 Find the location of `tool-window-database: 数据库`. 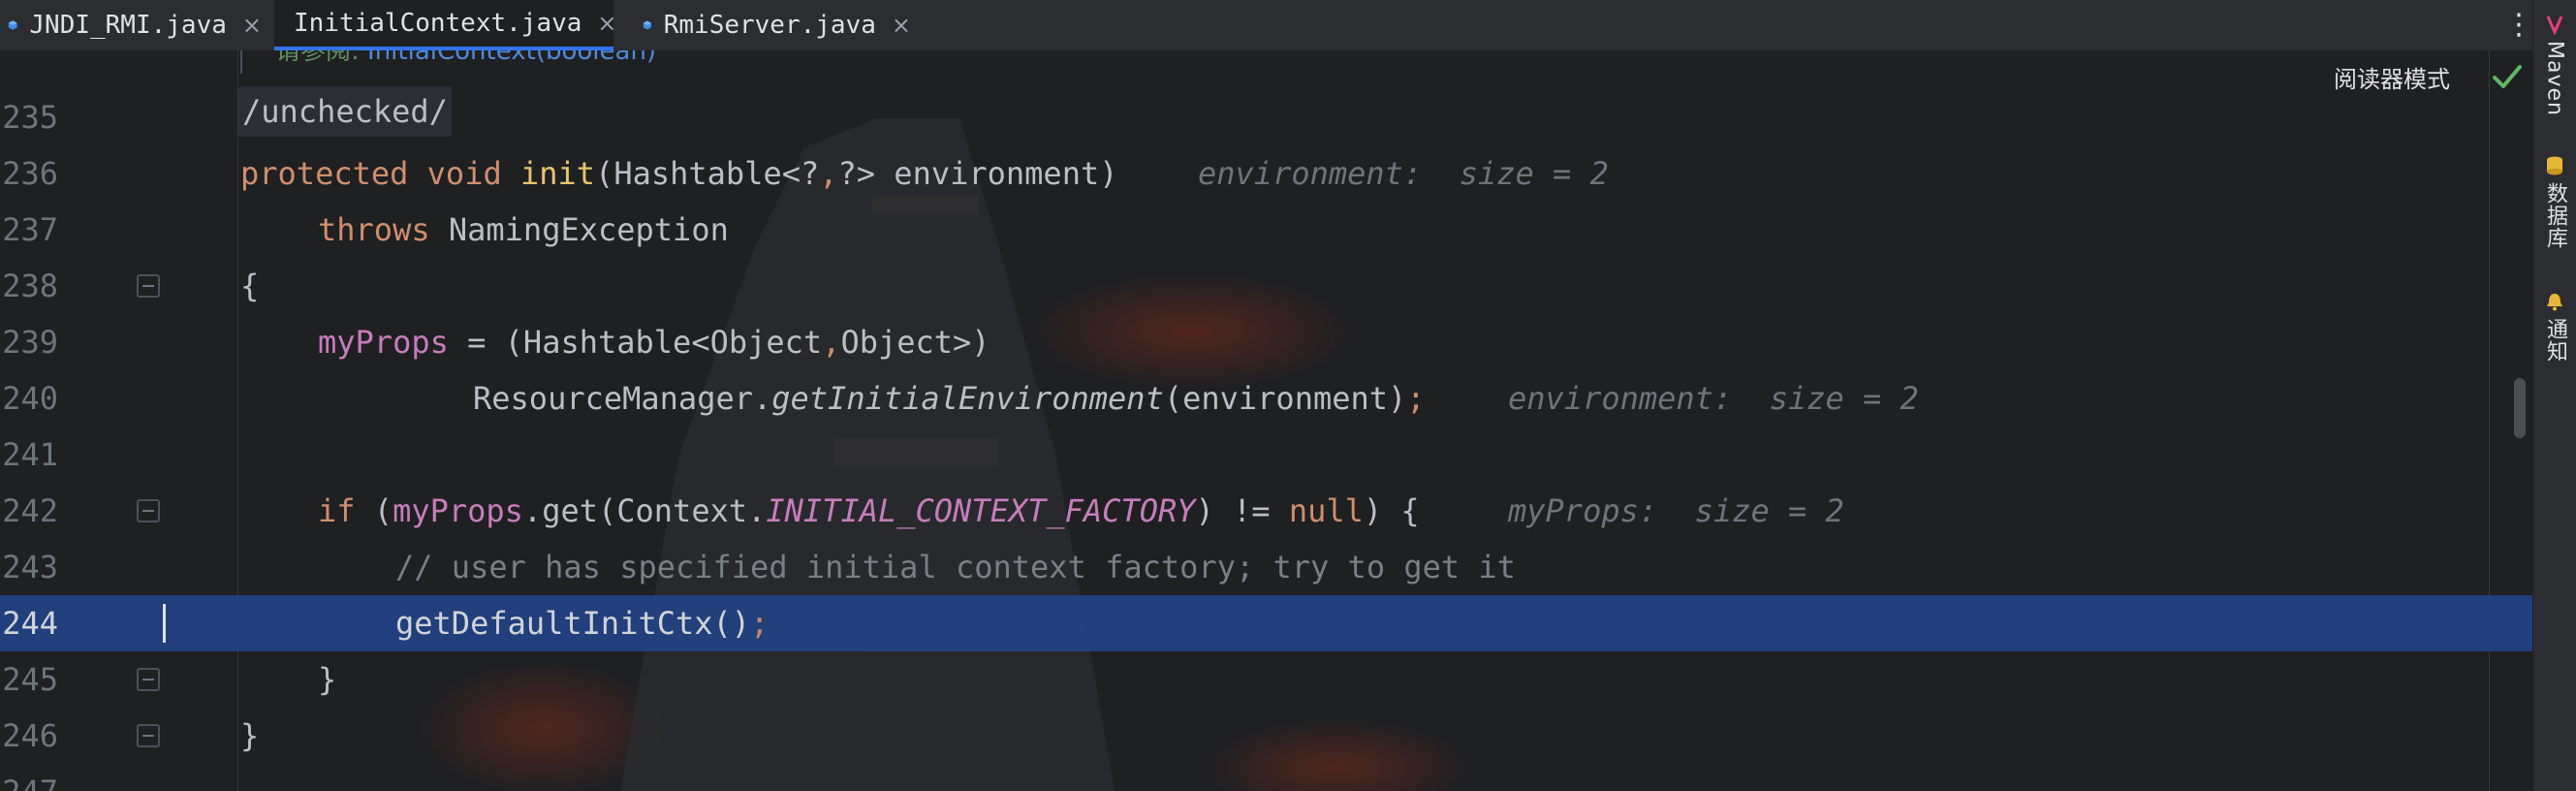

tool-window-database: 数据库 is located at coordinates (2554, 202).